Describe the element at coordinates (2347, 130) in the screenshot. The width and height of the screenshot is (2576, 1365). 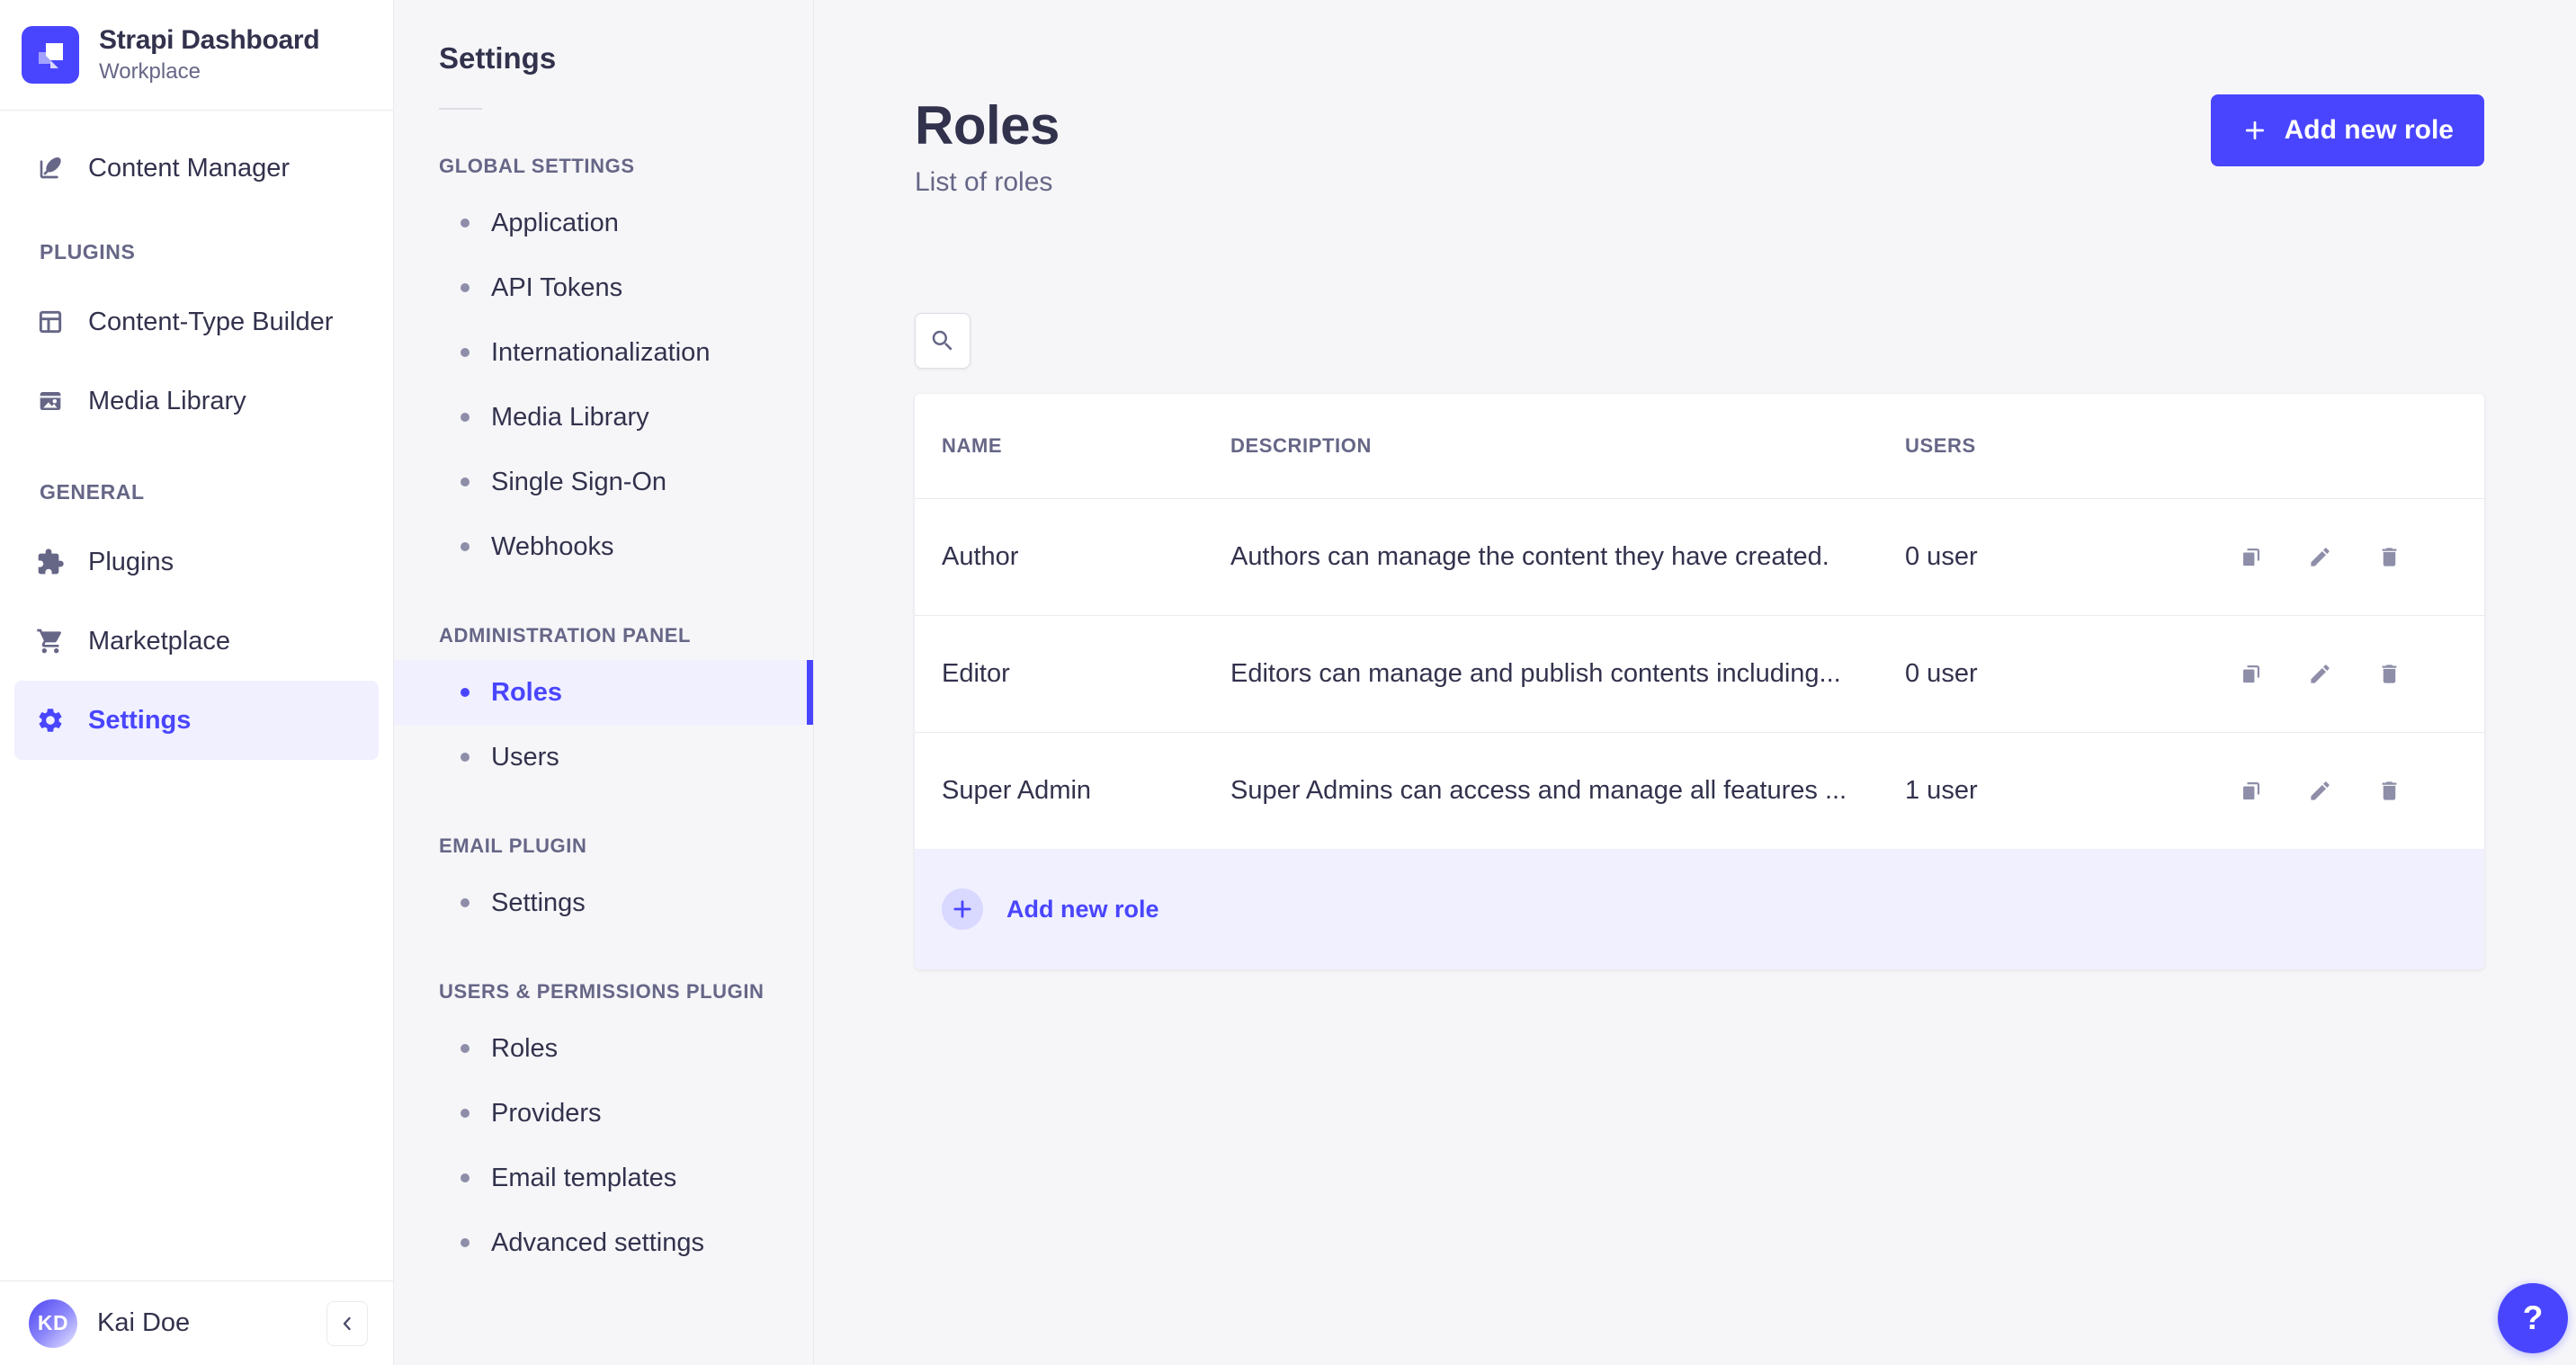
I see `add-new-role-button: Add new role` at that location.